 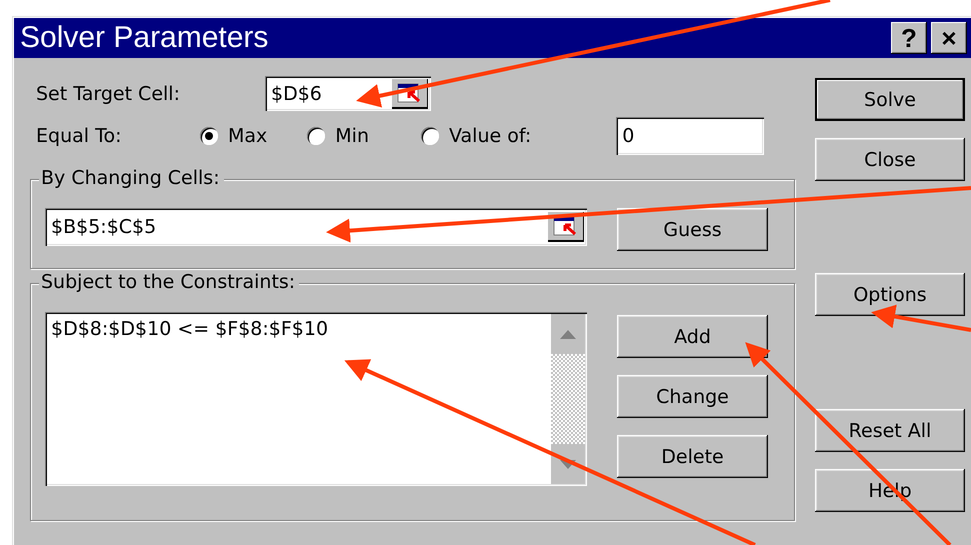 I want to click on radio-option: Min, so click(x=338, y=136).